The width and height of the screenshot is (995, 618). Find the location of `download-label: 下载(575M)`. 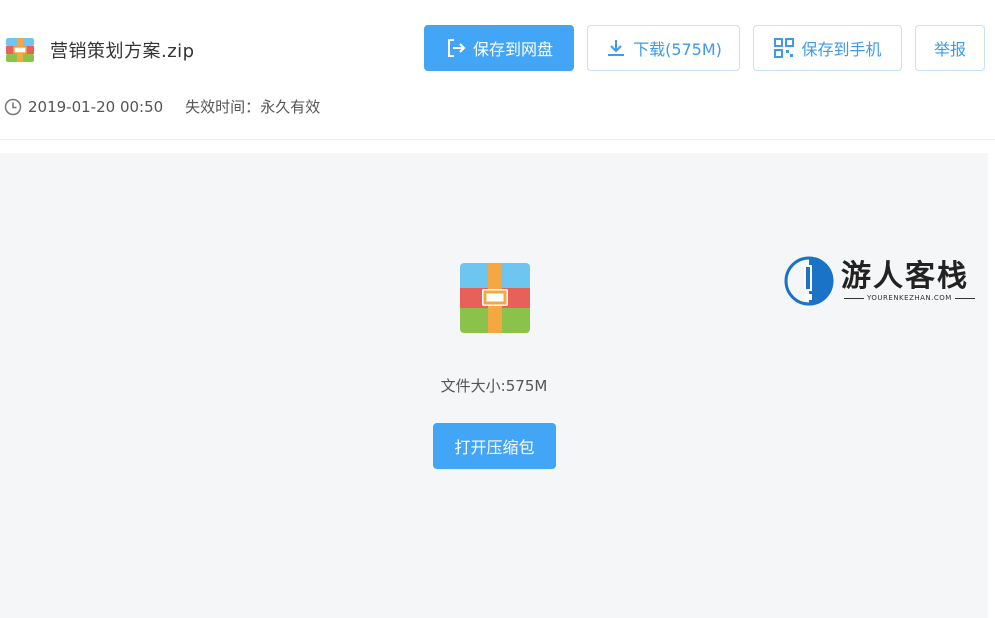

download-label: 下载(575M) is located at coordinates (677, 49).